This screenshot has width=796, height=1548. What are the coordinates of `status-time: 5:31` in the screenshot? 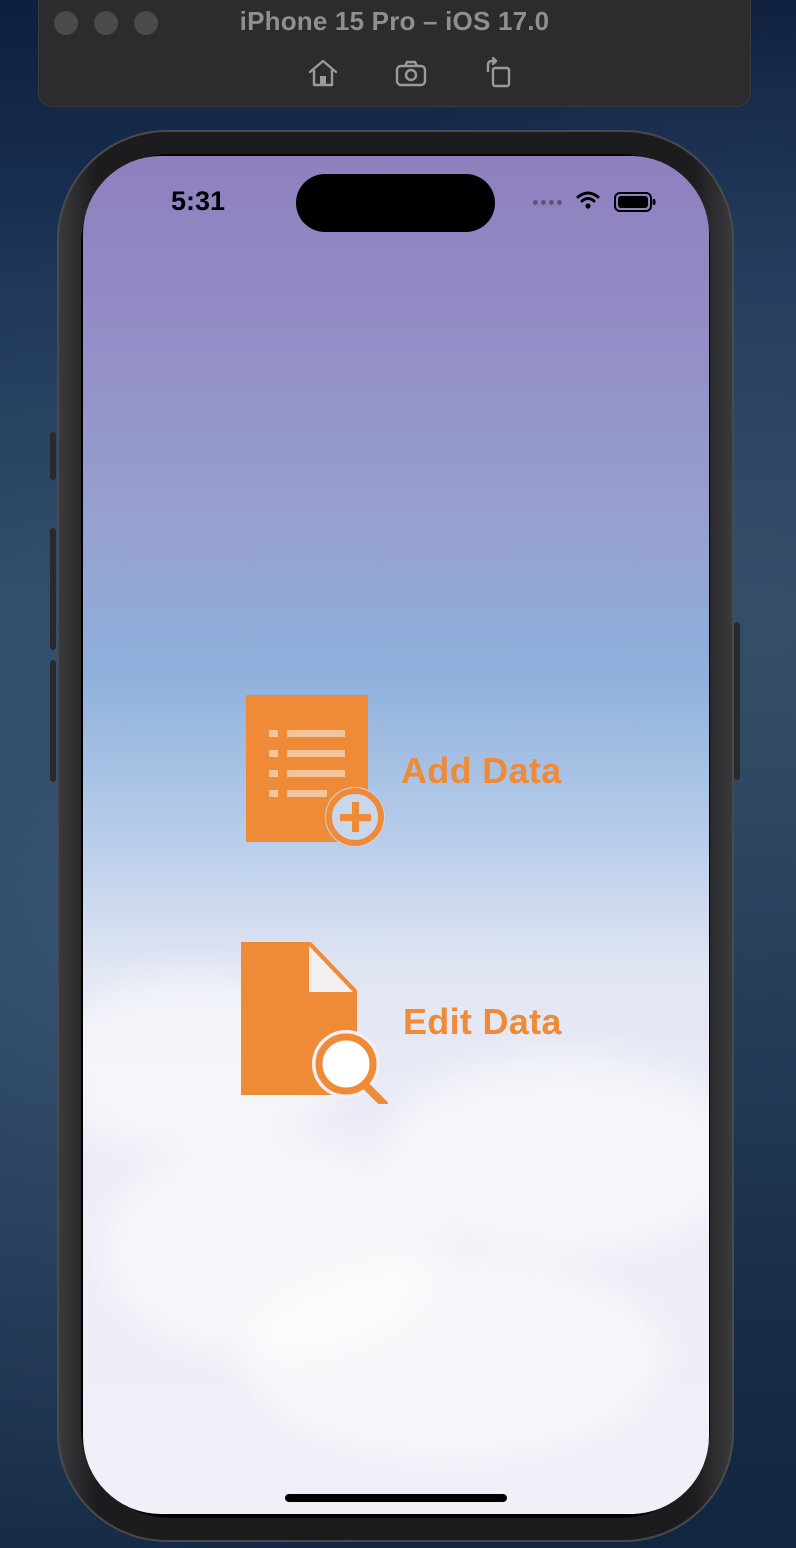 It's located at (198, 201).